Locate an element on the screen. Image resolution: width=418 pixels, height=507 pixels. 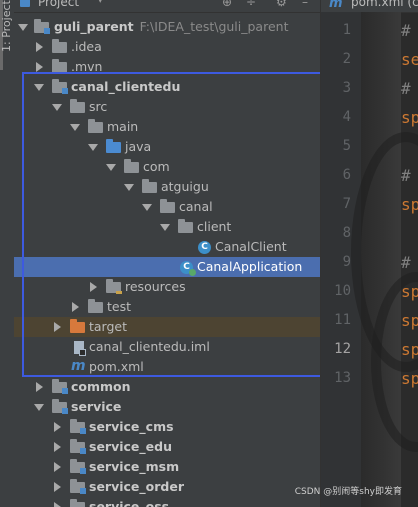
tree-row-service: service is located at coordinates (167, 407).